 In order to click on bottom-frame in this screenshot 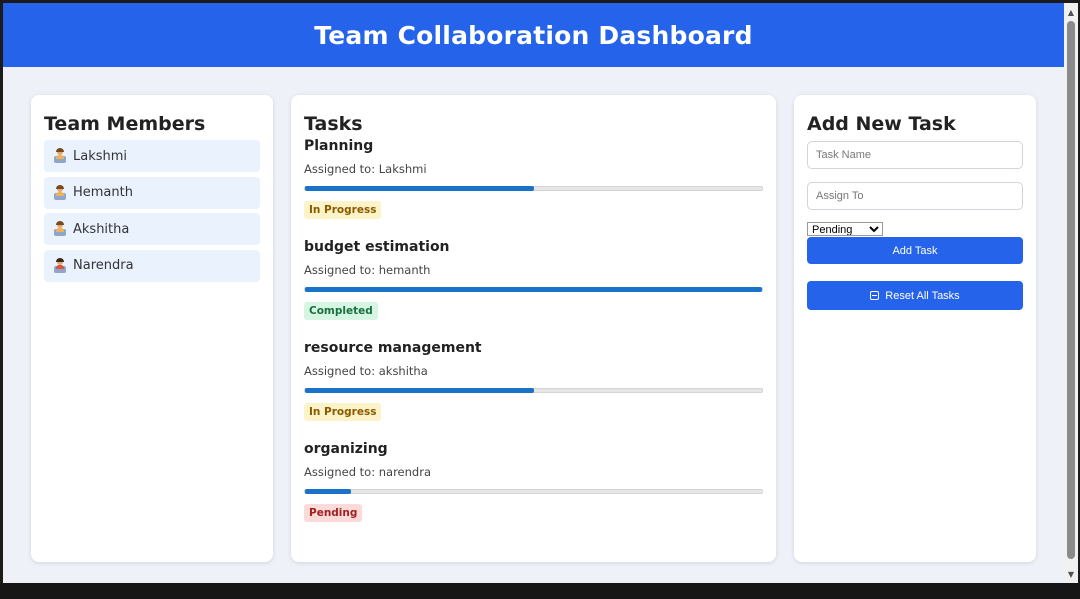, I will do `click(540, 591)`.